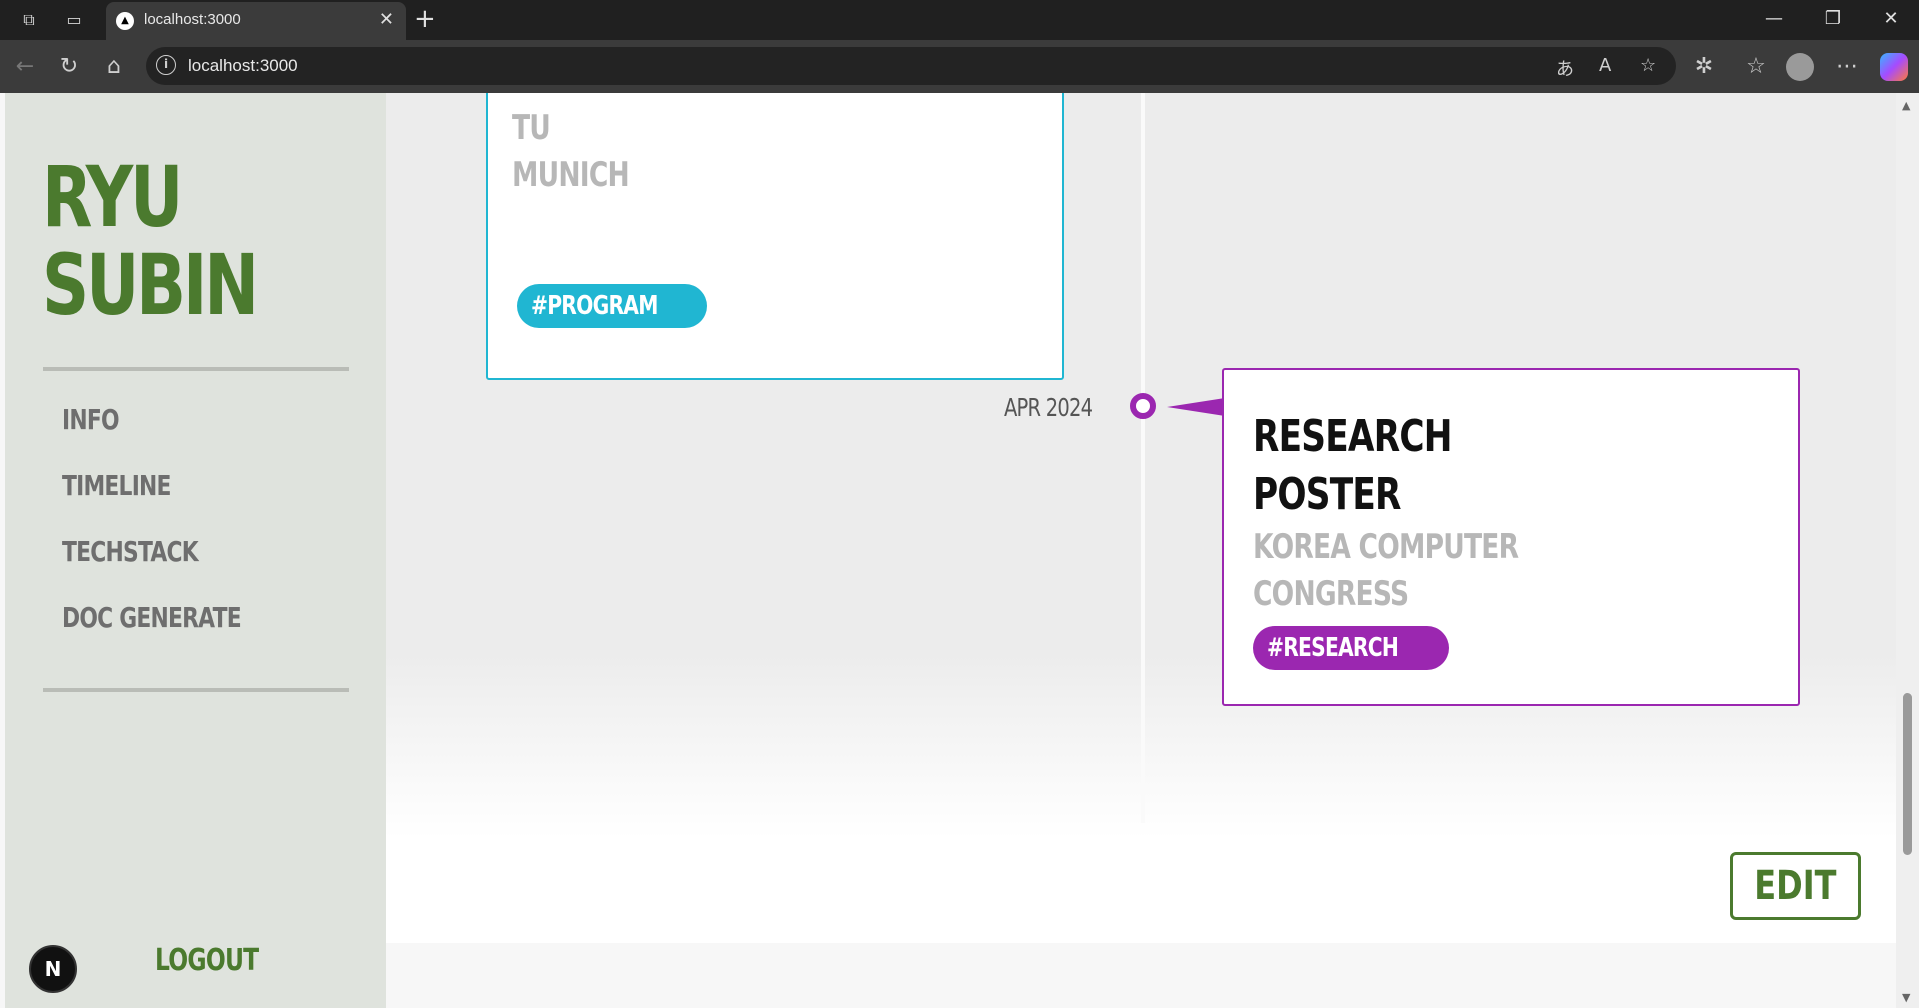  I want to click on extensions-icon: ✲, so click(1704, 67).